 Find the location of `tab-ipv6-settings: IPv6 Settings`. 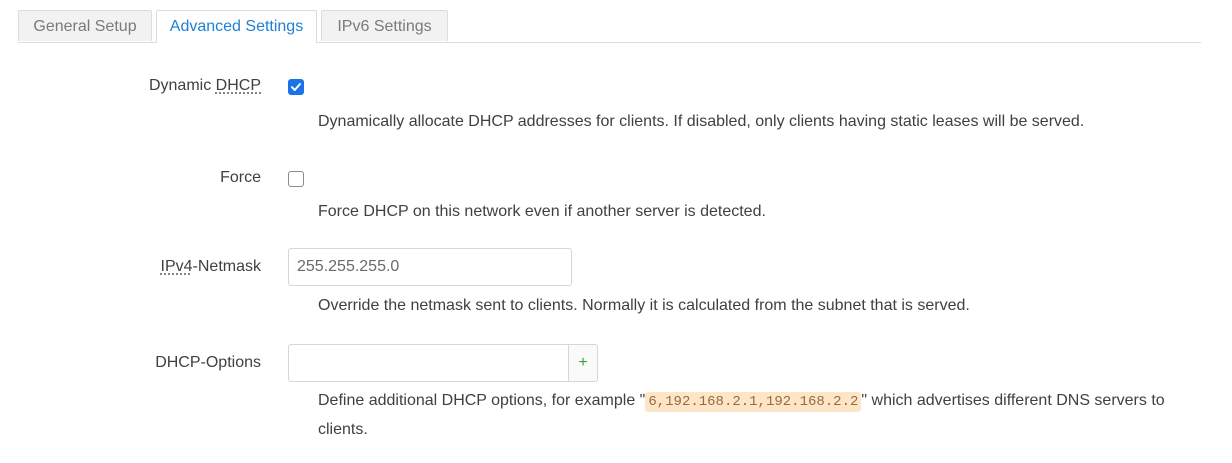

tab-ipv6-settings: IPv6 Settings is located at coordinates (384, 25).